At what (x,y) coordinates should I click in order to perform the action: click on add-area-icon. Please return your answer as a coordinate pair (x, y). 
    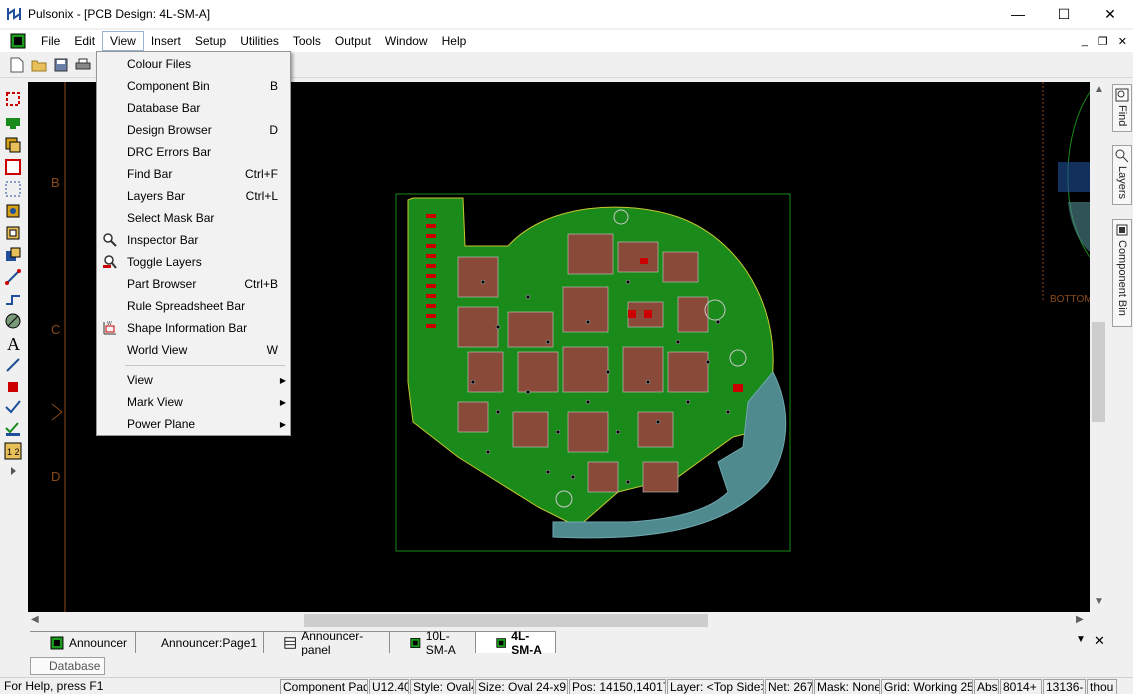
    Looking at the image, I should click on (13, 167).